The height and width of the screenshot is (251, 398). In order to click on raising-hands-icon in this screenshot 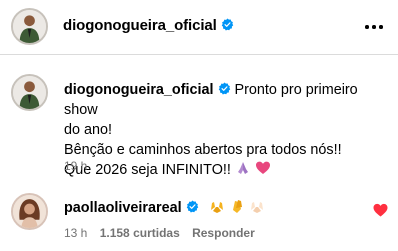, I will do `click(216, 207)`.